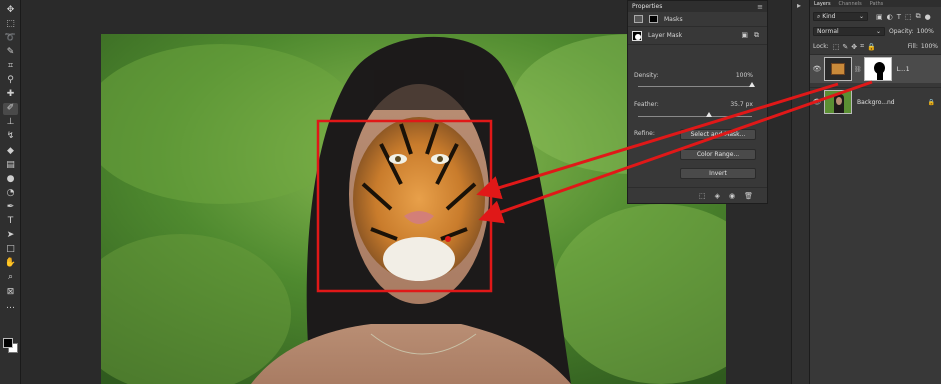 The width and height of the screenshot is (941, 384). What do you see at coordinates (717, 196) in the screenshot?
I see `apply-mask-icon: ◈` at bounding box center [717, 196].